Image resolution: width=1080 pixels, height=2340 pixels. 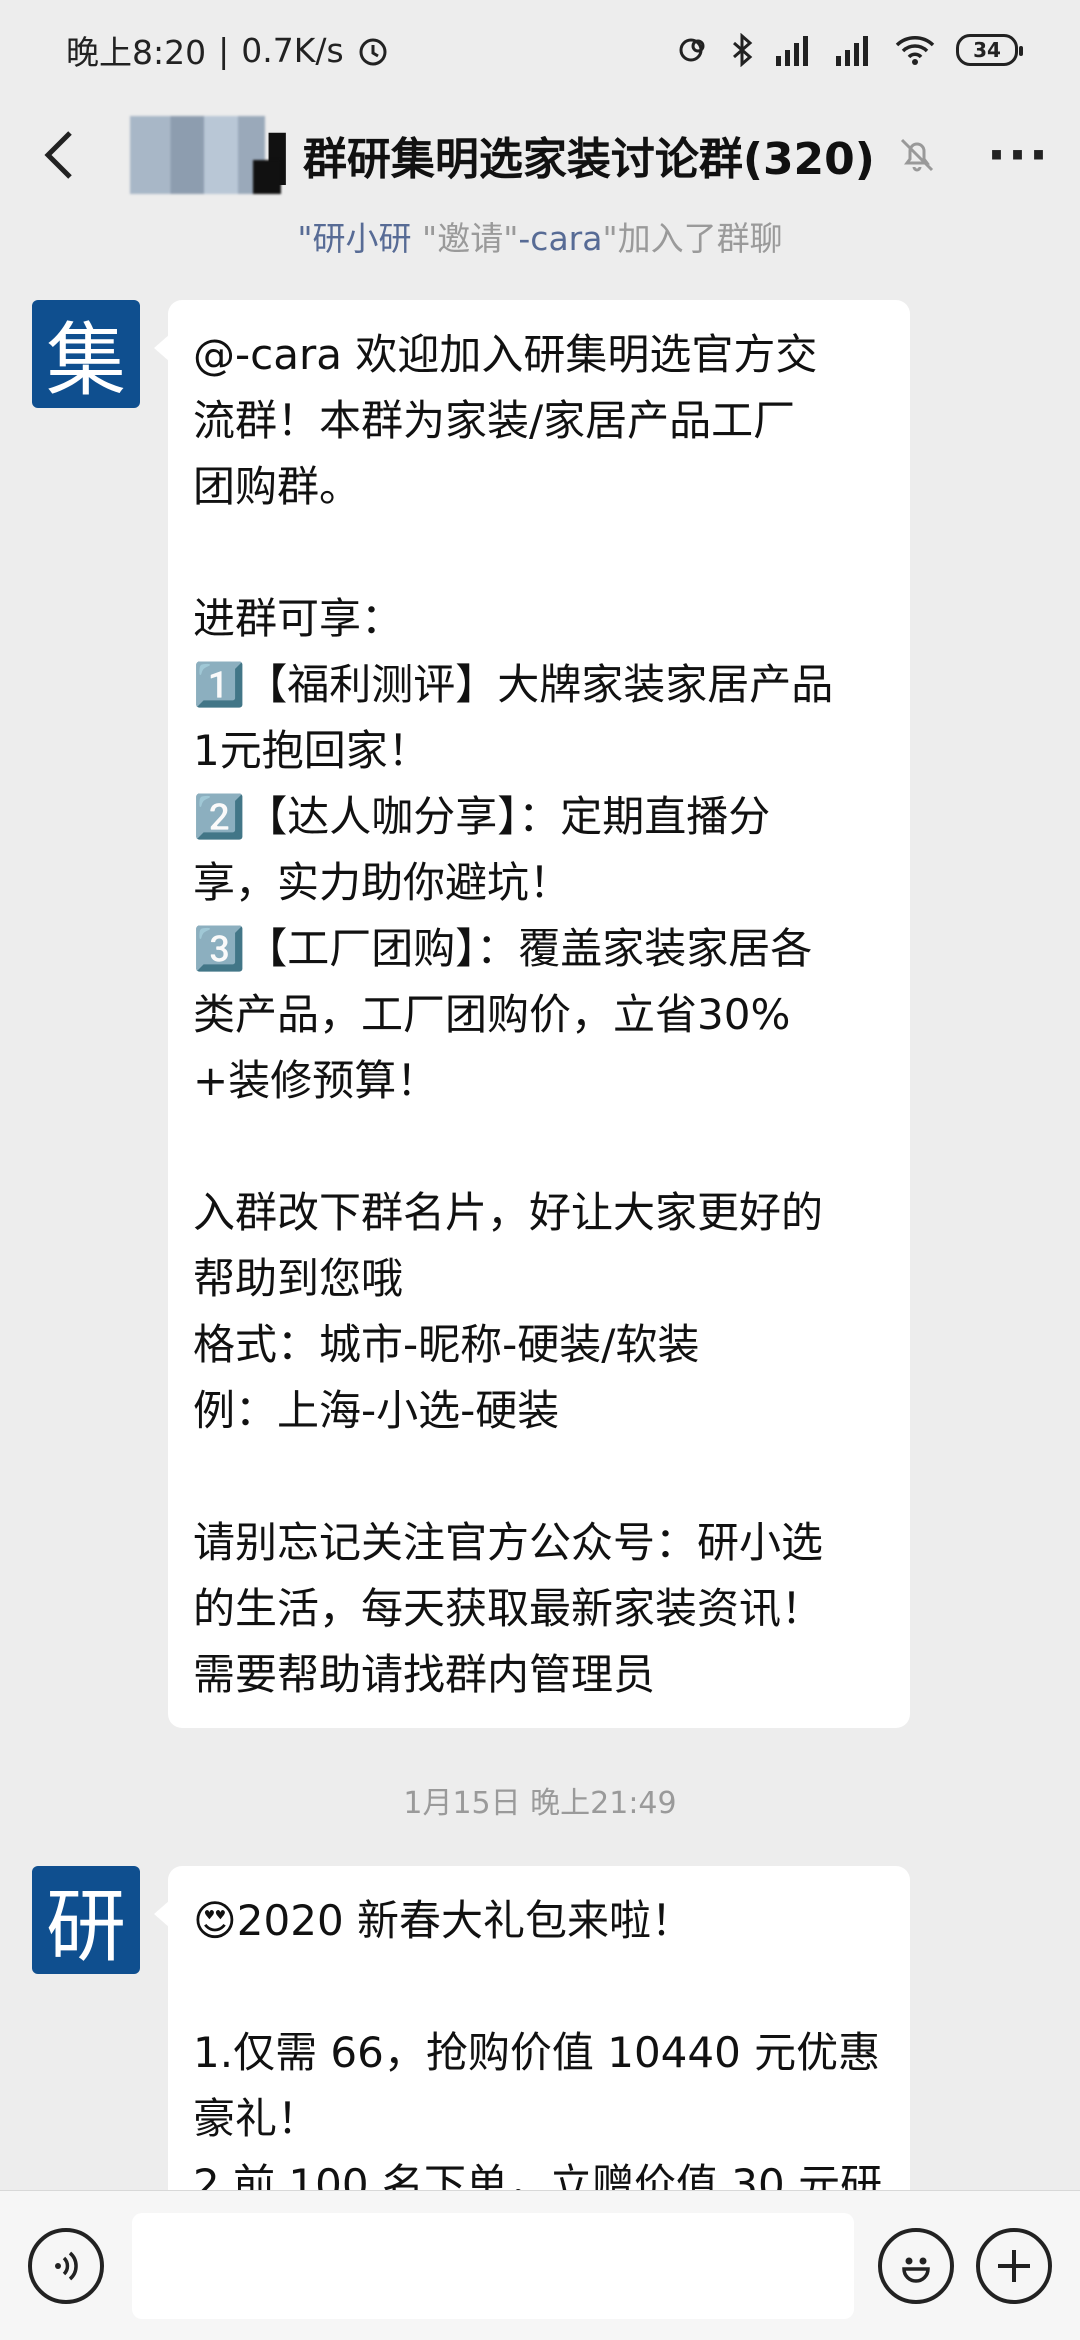 I want to click on chat-header: ▌群研集明选家装讨论群(320) ···, so click(x=540, y=155).